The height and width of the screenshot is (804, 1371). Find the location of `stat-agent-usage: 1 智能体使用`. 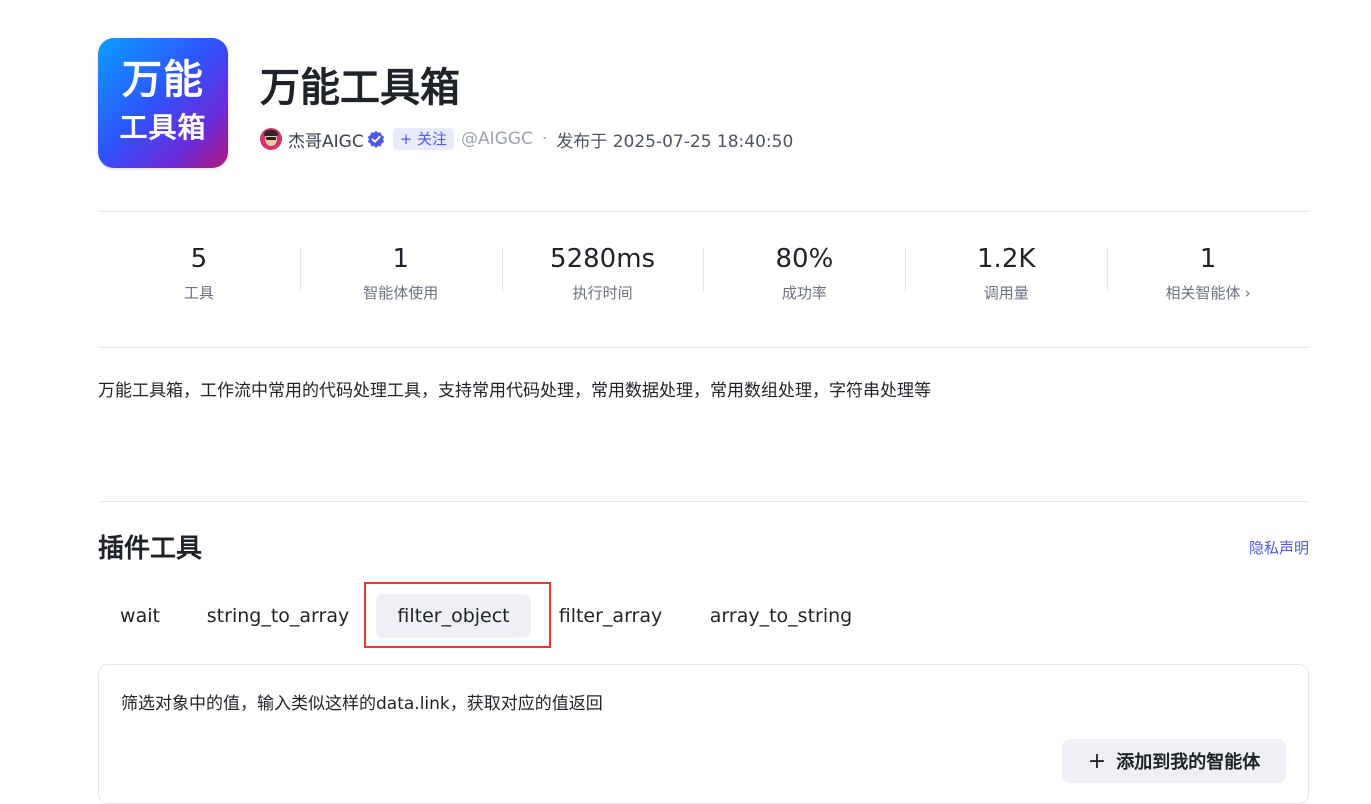

stat-agent-usage: 1 智能体使用 is located at coordinates (400, 275).